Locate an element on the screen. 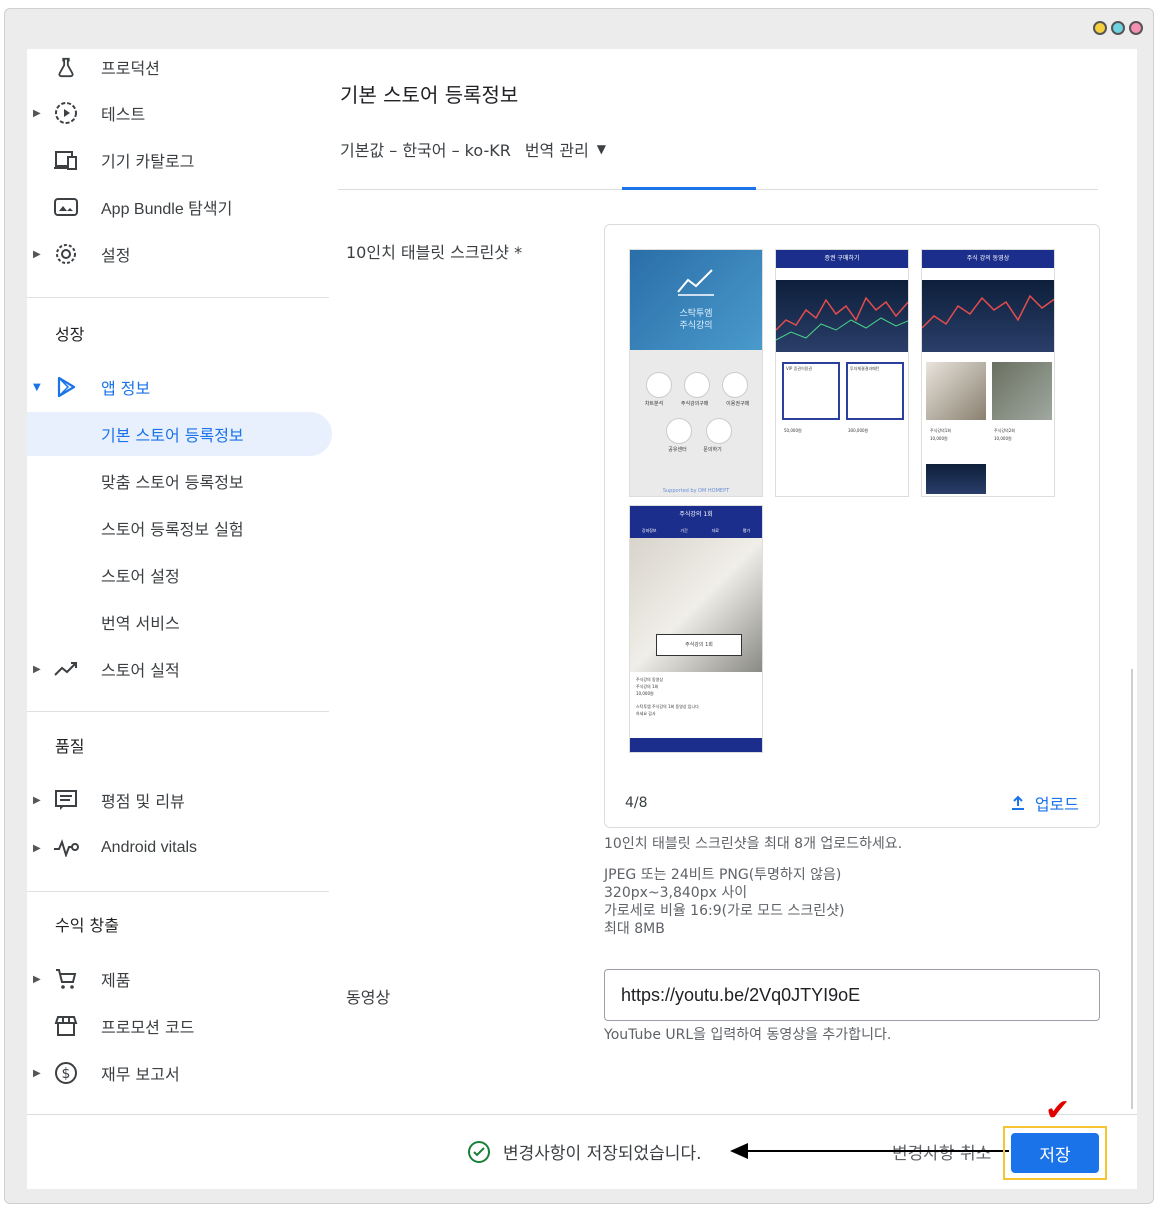 This screenshot has height=1206, width=1159. spec-line: 가로세로 비율 16:9(가로 모드 스크린샷) is located at coordinates (724, 911).